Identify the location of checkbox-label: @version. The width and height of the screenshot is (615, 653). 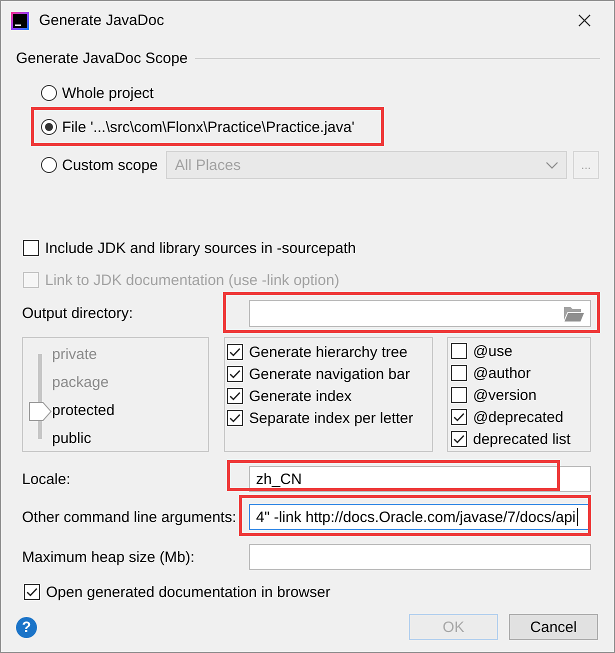
(505, 395).